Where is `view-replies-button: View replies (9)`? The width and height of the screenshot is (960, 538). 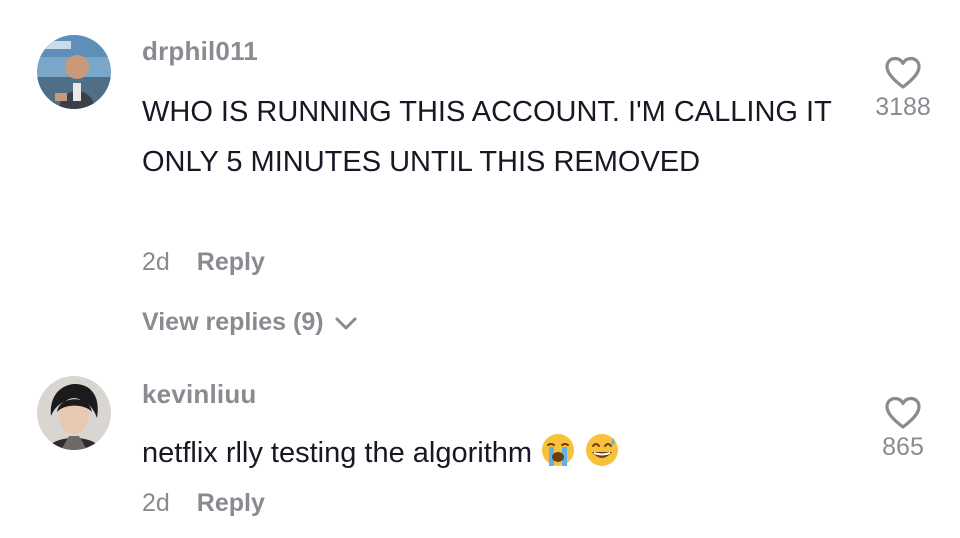
view-replies-button: View replies (9) is located at coordinates (250, 322).